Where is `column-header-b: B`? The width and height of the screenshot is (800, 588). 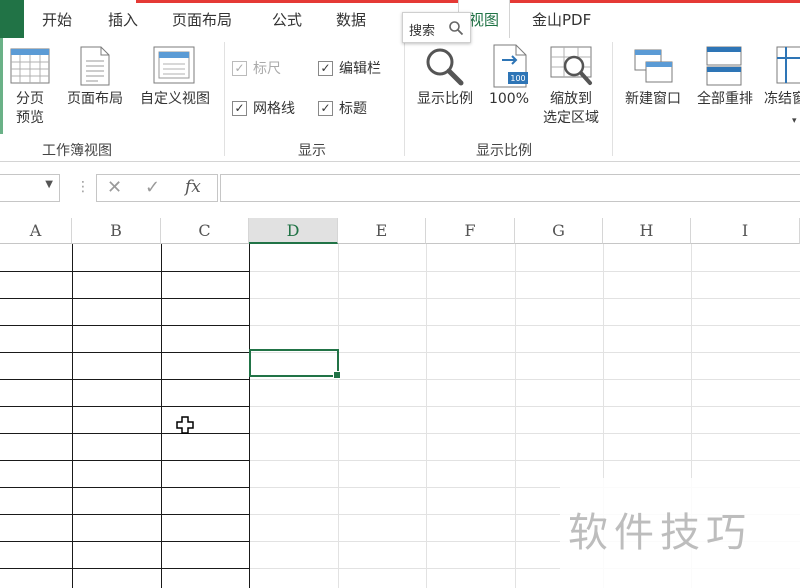 column-header-b: B is located at coordinates (116, 231).